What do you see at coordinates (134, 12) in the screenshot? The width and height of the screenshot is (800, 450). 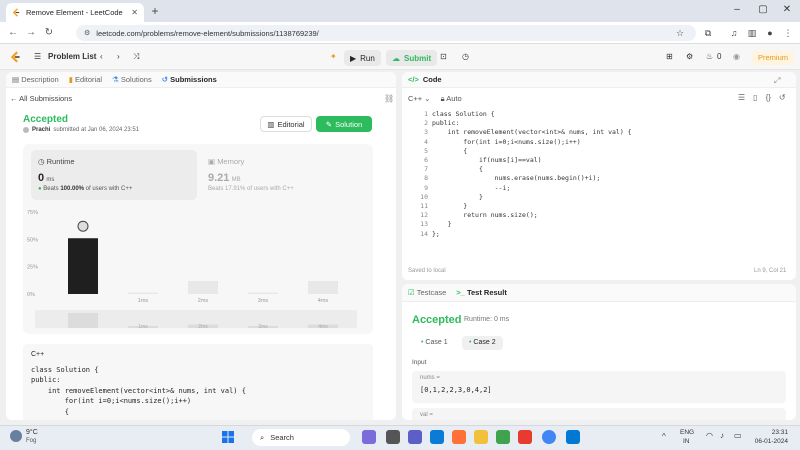 I see `close-tab-icon: ✕` at bounding box center [134, 12].